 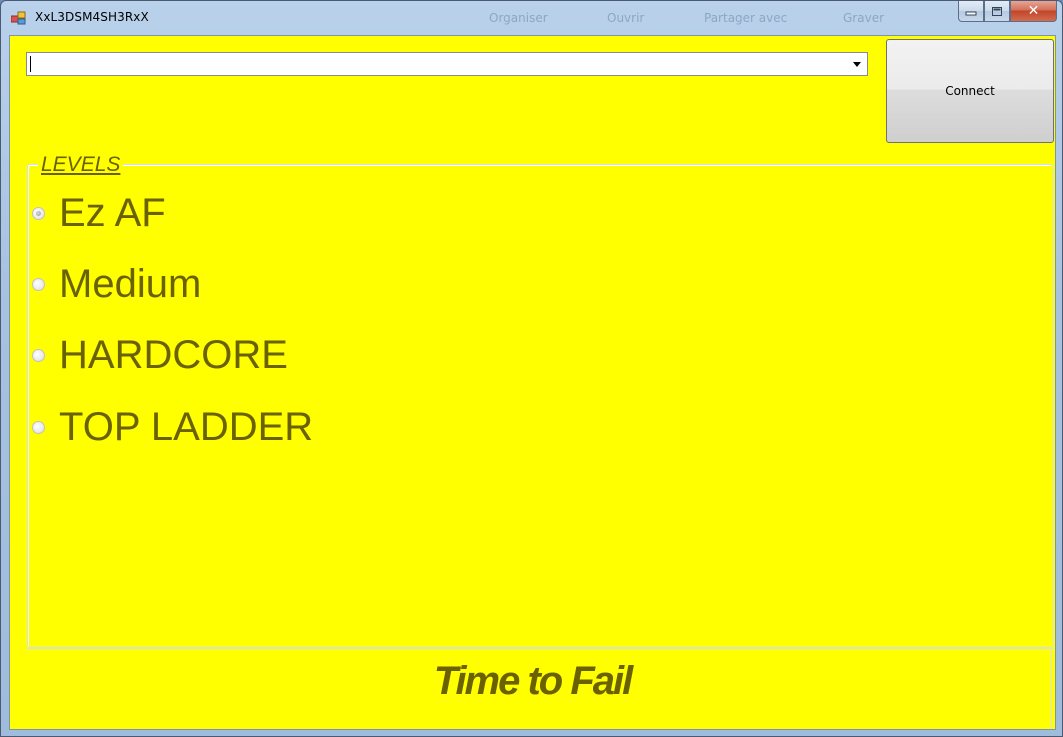 I want to click on connect-button-label: Connect, so click(x=970, y=91).